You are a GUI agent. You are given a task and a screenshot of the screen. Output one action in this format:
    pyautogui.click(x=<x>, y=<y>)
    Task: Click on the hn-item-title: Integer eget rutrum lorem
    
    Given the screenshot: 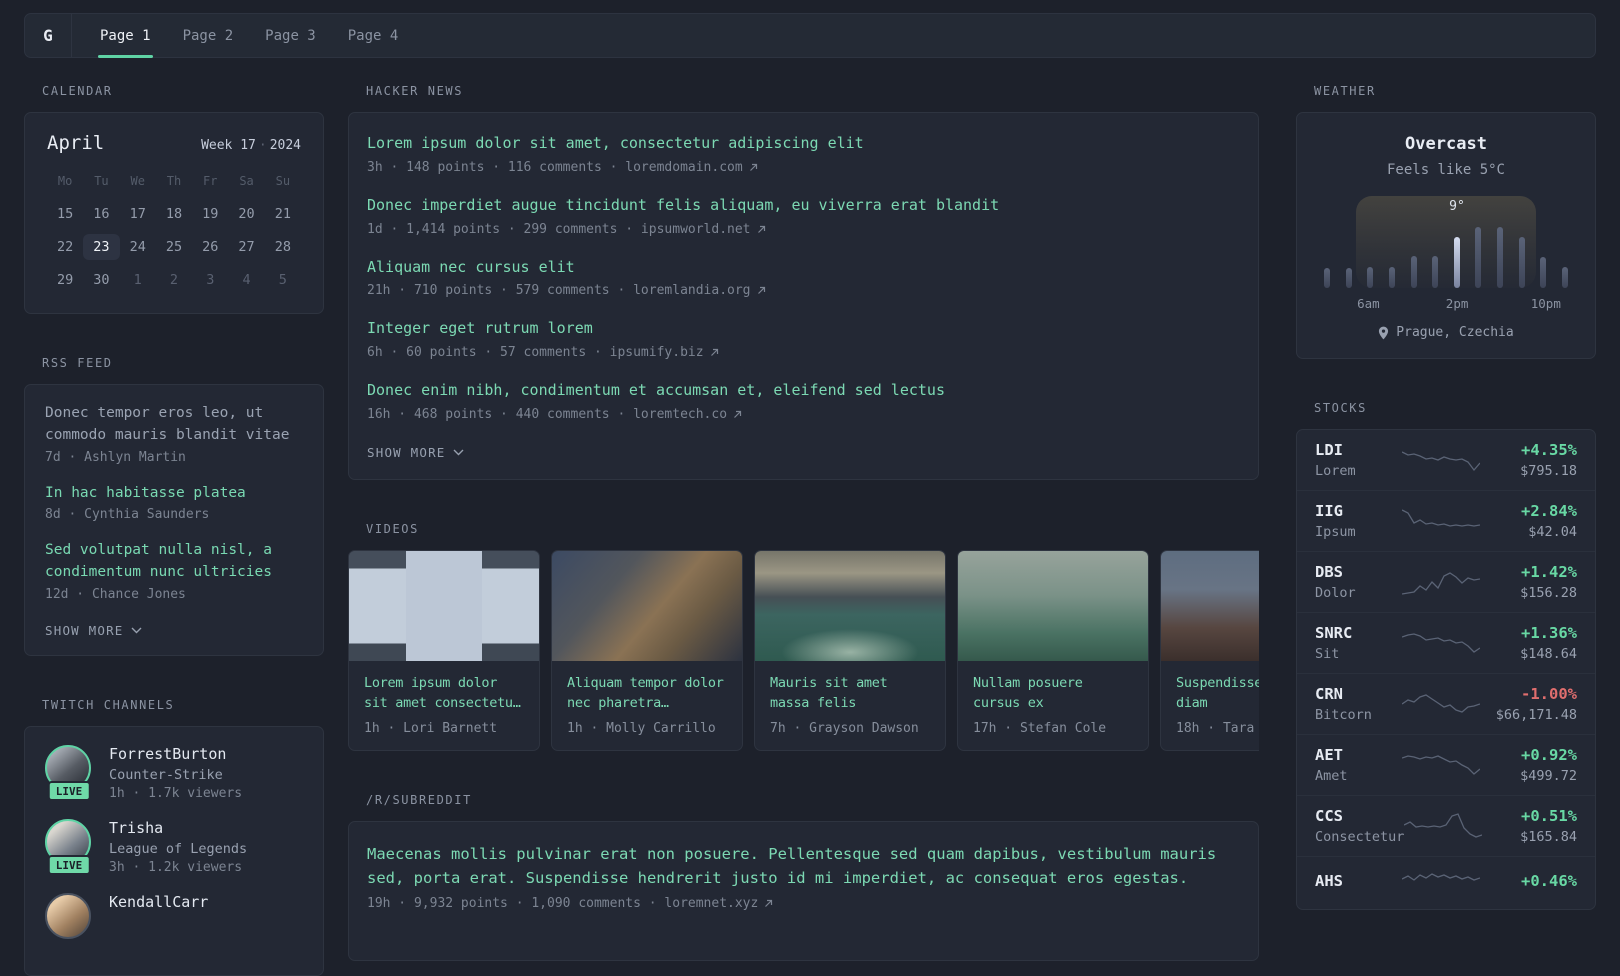 What is the action you would take?
    pyautogui.click(x=803, y=329)
    